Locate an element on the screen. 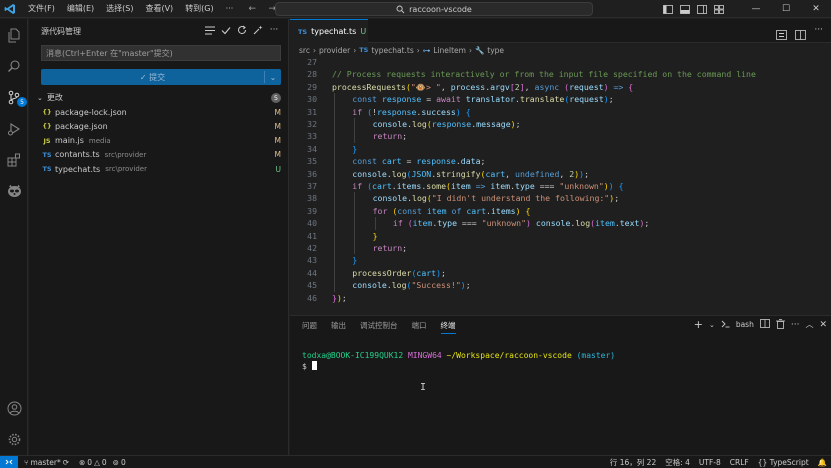  close-icon: ✕ is located at coordinates (816, 9).